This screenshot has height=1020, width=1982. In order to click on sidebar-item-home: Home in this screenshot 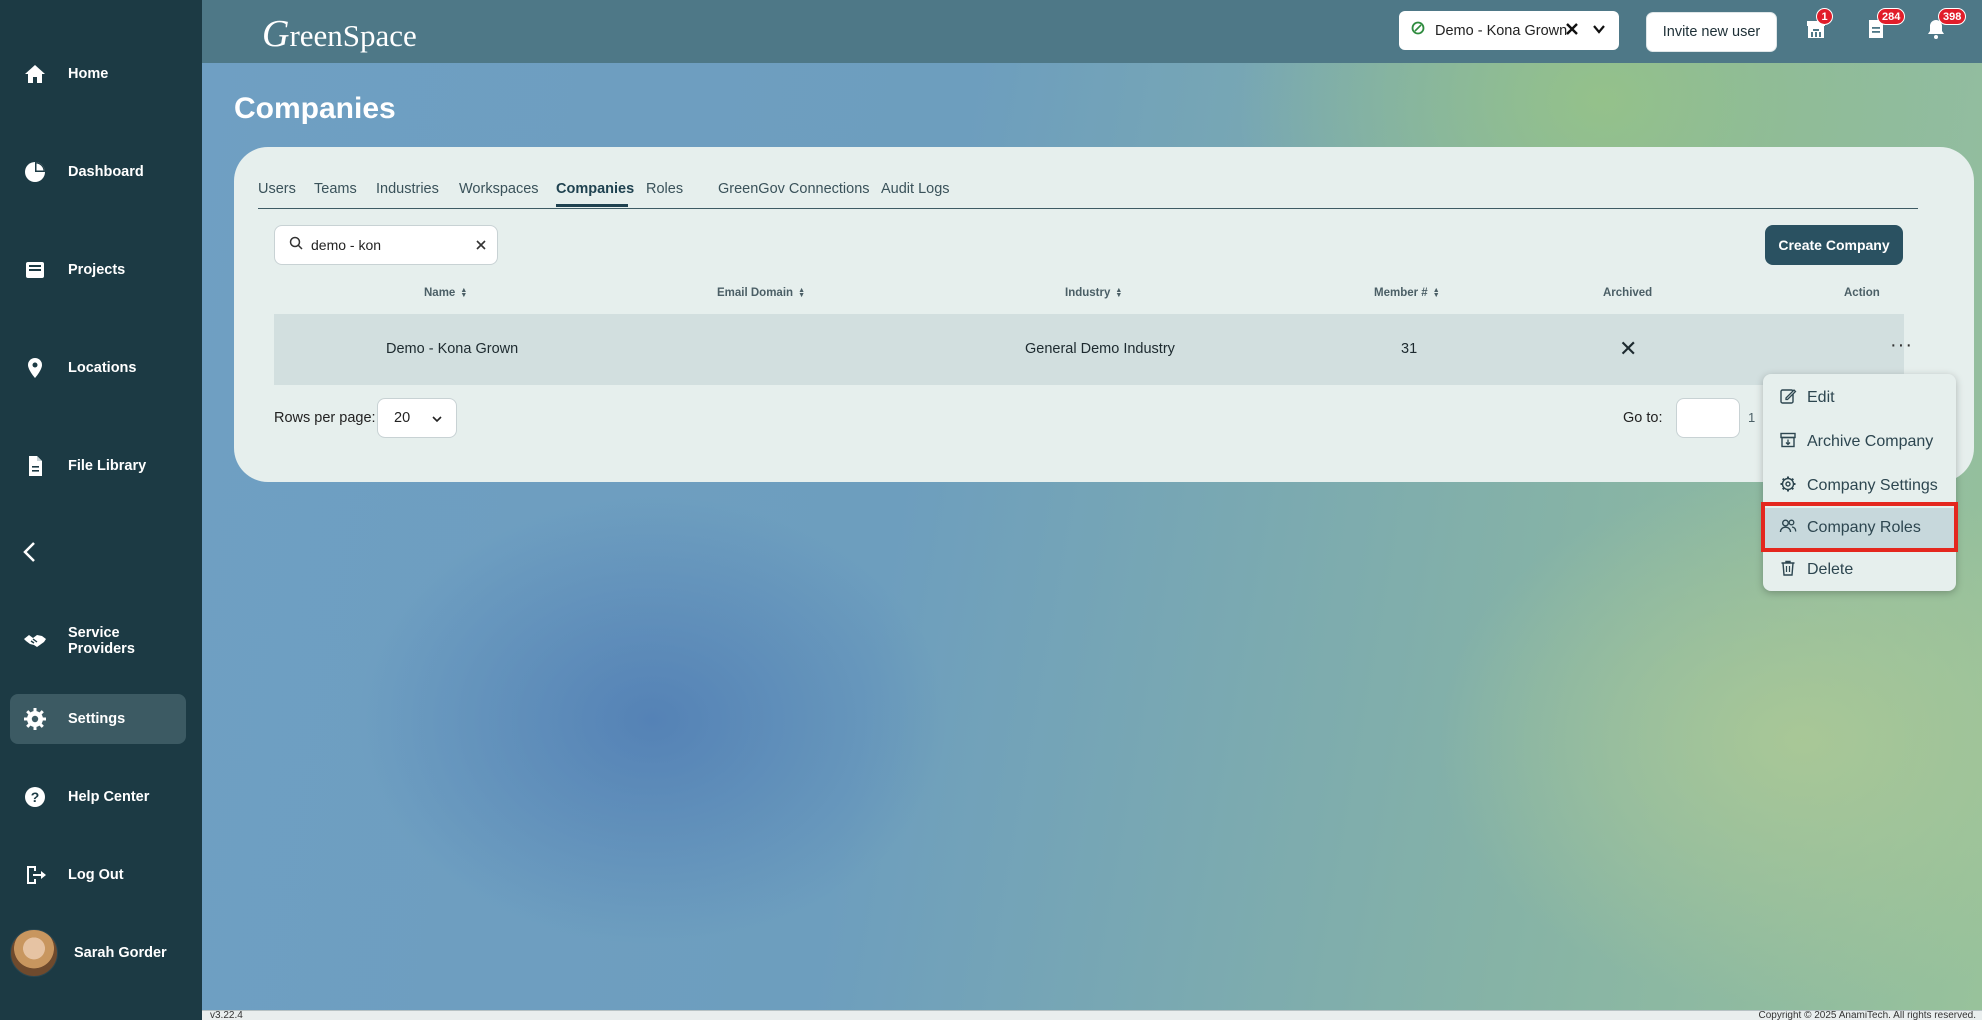, I will do `click(98, 74)`.